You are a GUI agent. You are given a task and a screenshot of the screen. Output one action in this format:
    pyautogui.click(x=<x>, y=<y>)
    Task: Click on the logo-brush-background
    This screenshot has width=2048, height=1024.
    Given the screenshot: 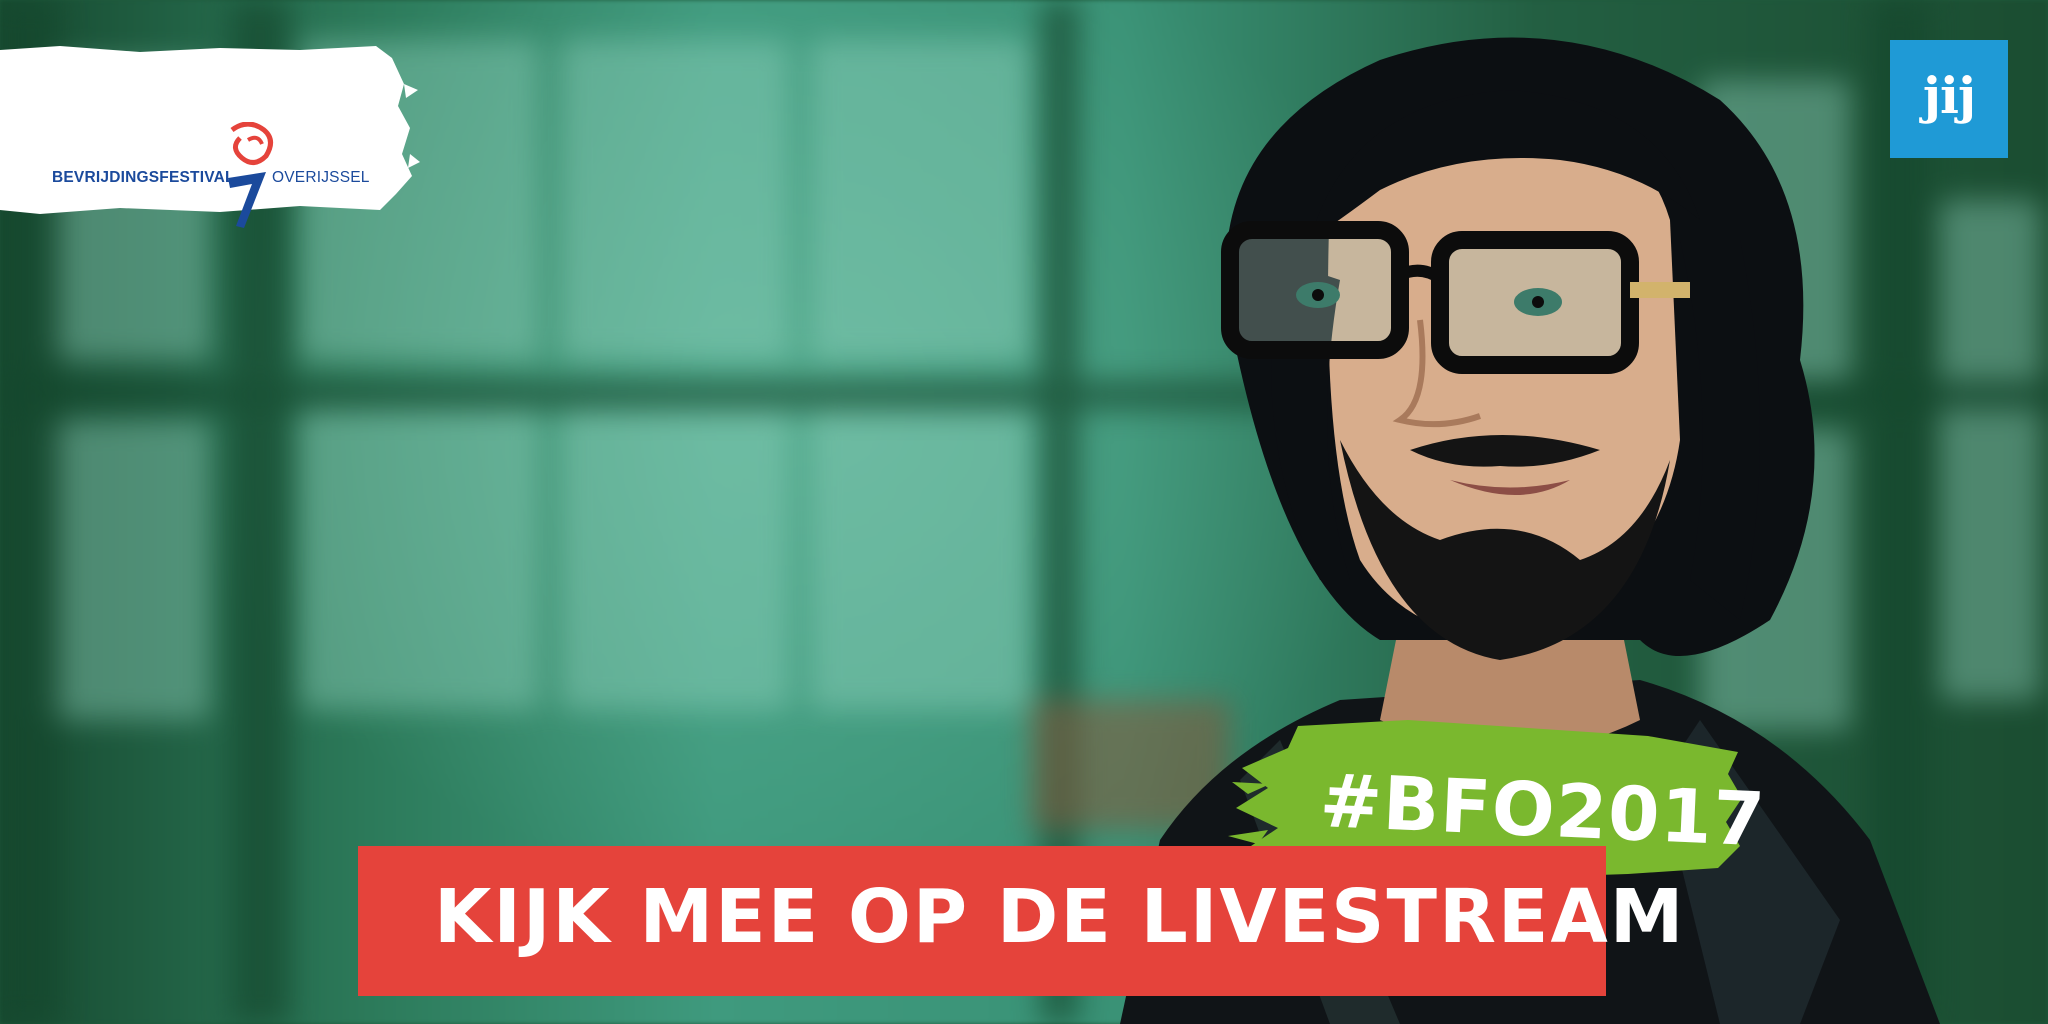 What is the action you would take?
    pyautogui.click(x=210, y=130)
    